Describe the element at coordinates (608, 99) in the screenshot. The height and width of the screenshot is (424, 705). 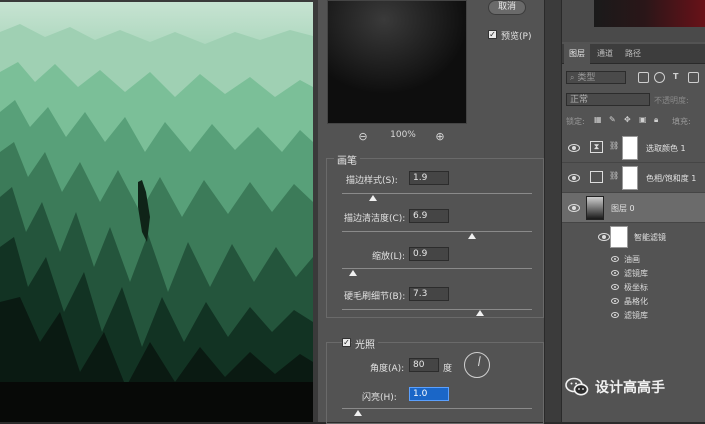
I see `blend-mode-select: 正常` at that location.